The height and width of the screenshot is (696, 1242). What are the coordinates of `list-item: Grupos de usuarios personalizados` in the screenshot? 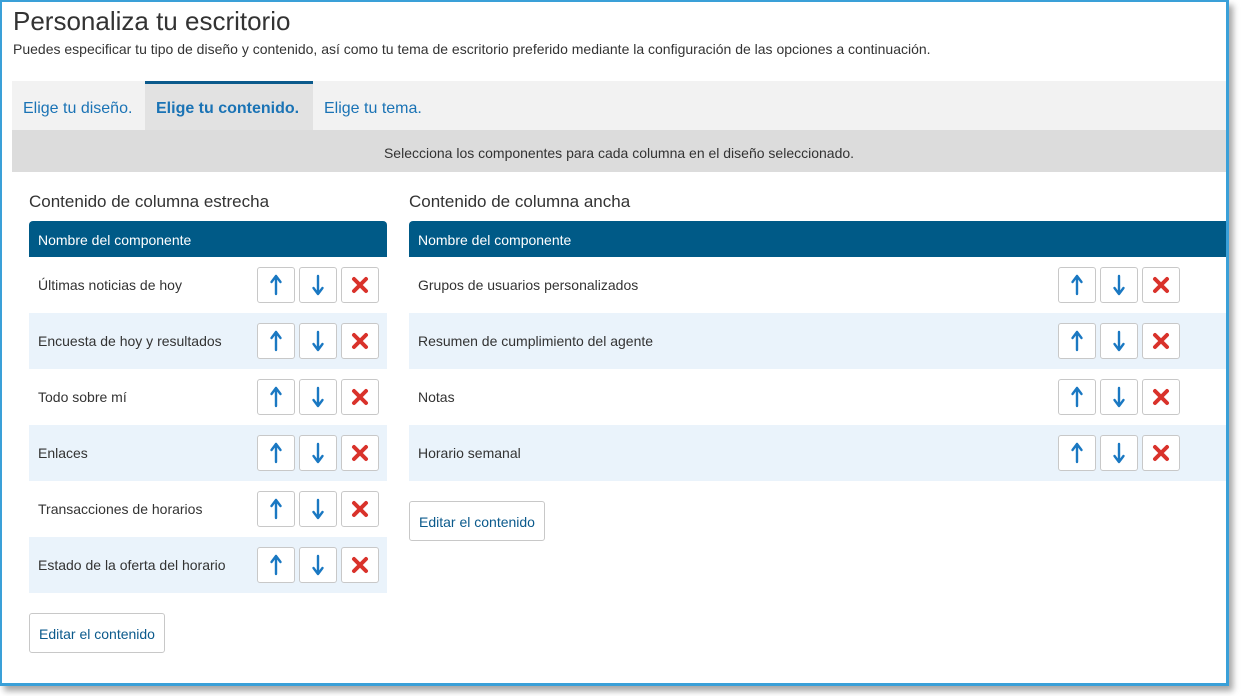 It's located at (817, 285).